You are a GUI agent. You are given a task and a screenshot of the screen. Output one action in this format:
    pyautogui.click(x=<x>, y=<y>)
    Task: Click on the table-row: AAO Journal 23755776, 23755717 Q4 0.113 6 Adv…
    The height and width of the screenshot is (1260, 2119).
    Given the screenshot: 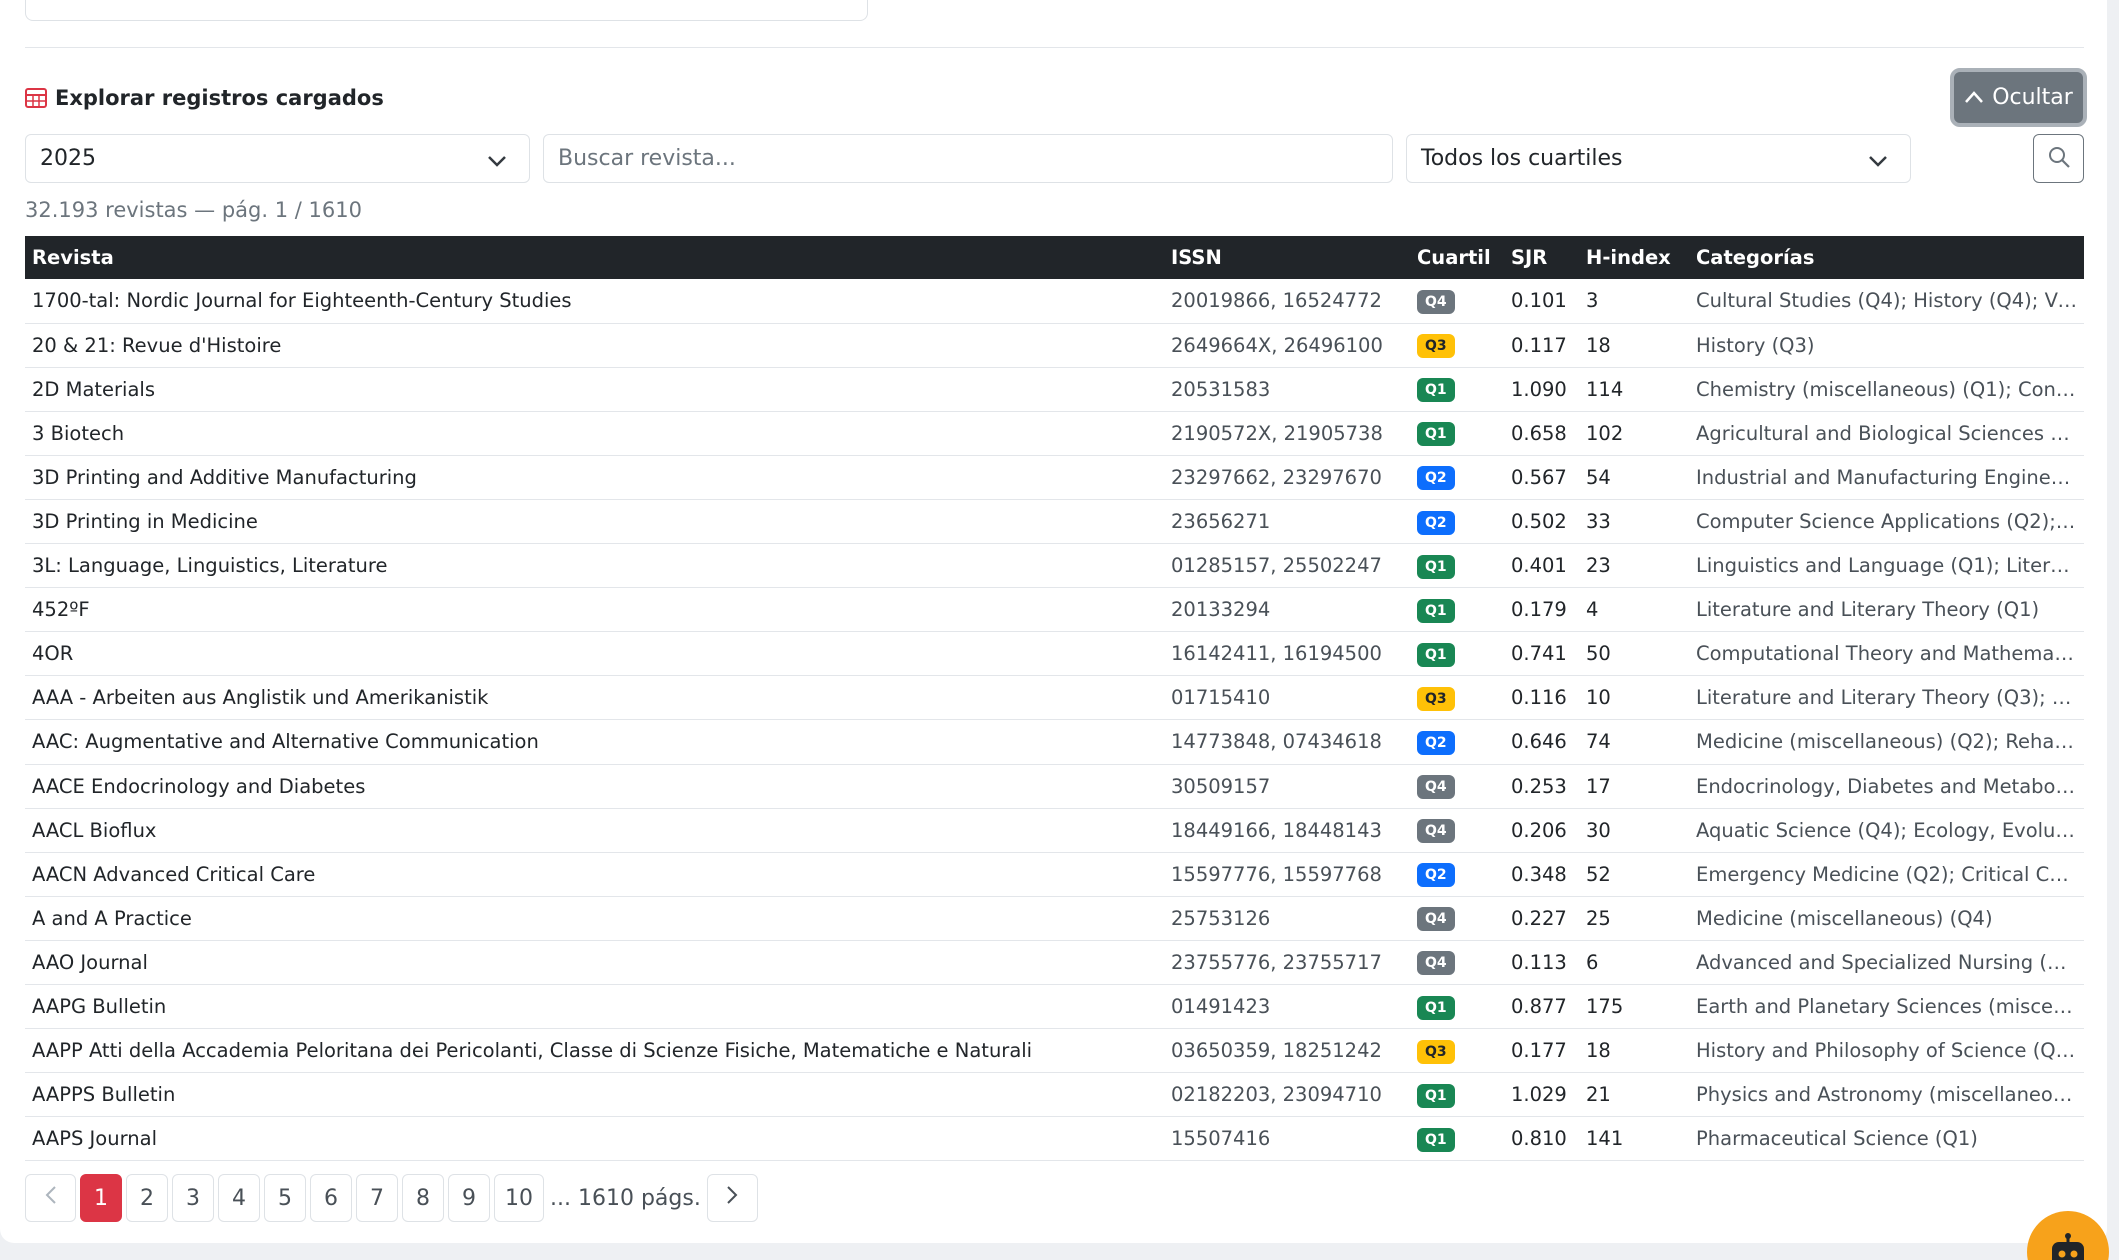 What is the action you would take?
    pyautogui.click(x=1054, y=963)
    